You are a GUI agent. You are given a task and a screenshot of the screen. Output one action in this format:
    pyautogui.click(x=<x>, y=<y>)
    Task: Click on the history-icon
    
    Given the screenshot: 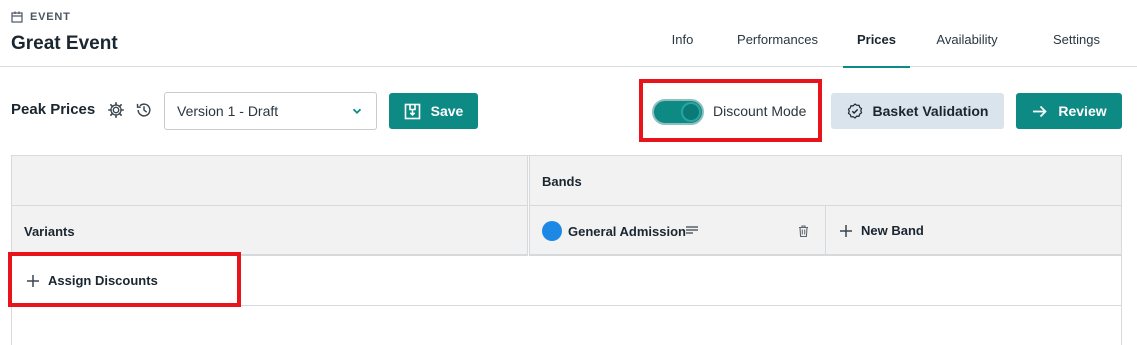 What is the action you would take?
    pyautogui.click(x=143, y=110)
    